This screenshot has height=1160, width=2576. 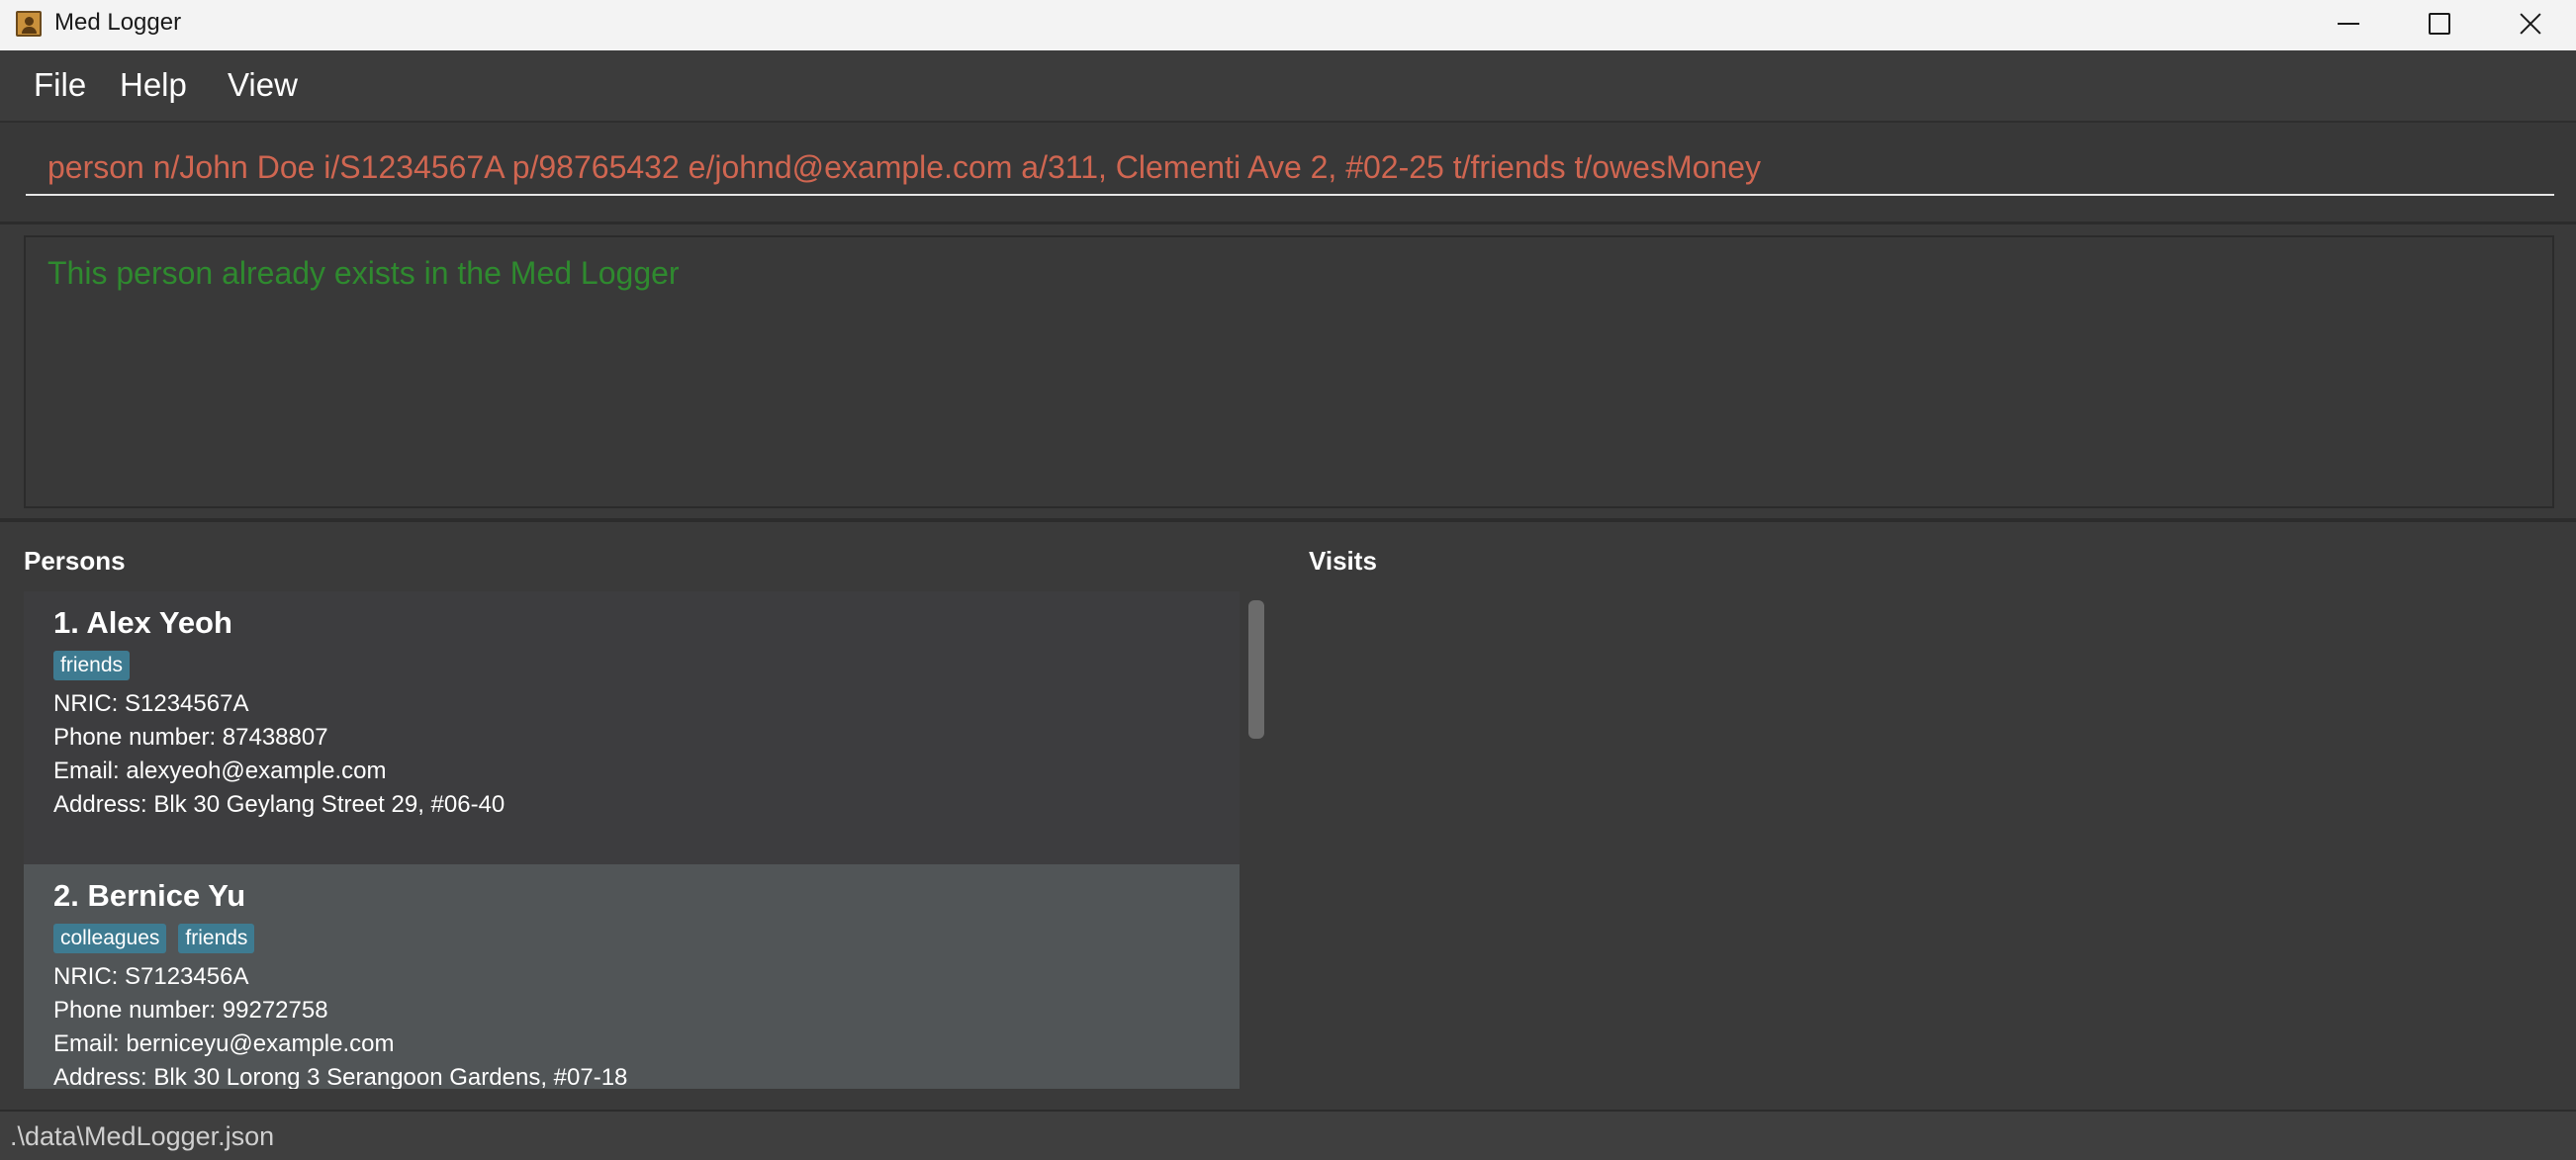 What do you see at coordinates (75, 561) in the screenshot?
I see `persons-panel-title: Persons` at bounding box center [75, 561].